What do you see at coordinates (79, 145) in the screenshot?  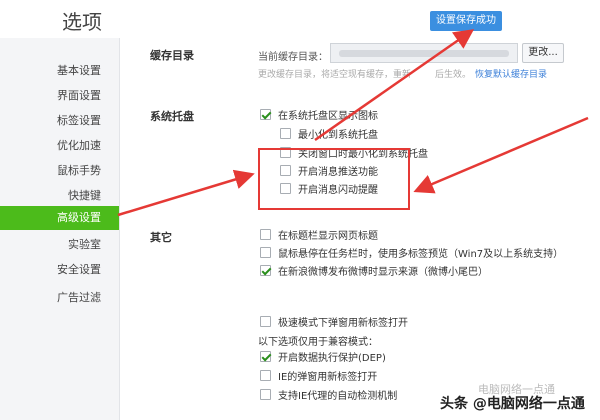 I see `sidebar-item-optimize: 优化加速` at bounding box center [79, 145].